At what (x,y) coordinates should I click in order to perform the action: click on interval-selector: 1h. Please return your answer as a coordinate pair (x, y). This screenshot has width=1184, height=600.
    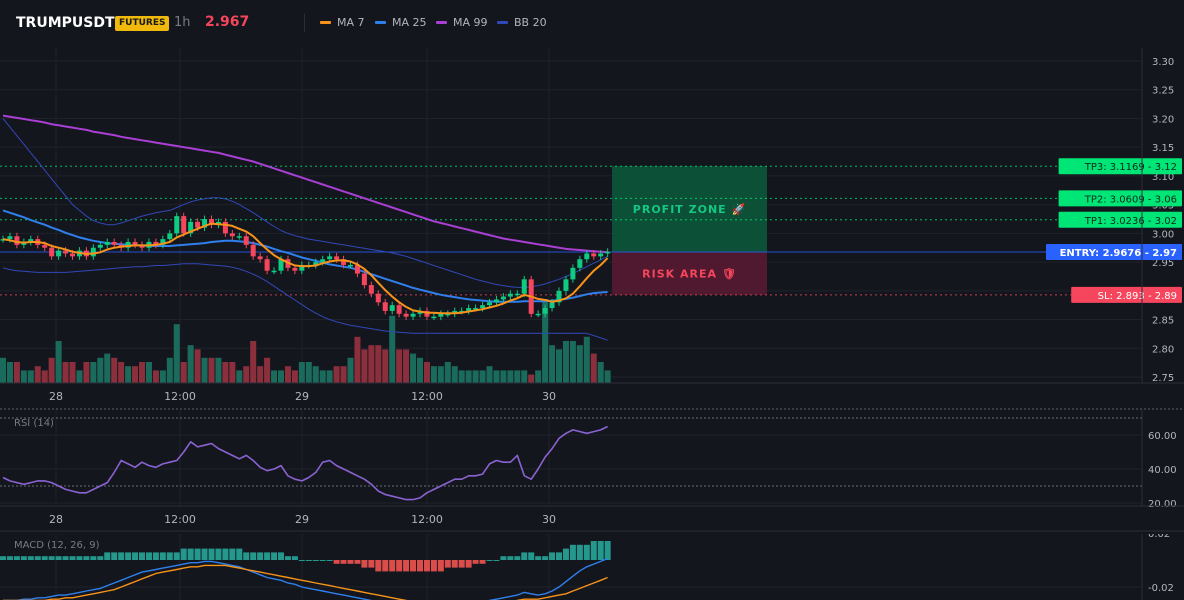
    Looking at the image, I should click on (182, 22).